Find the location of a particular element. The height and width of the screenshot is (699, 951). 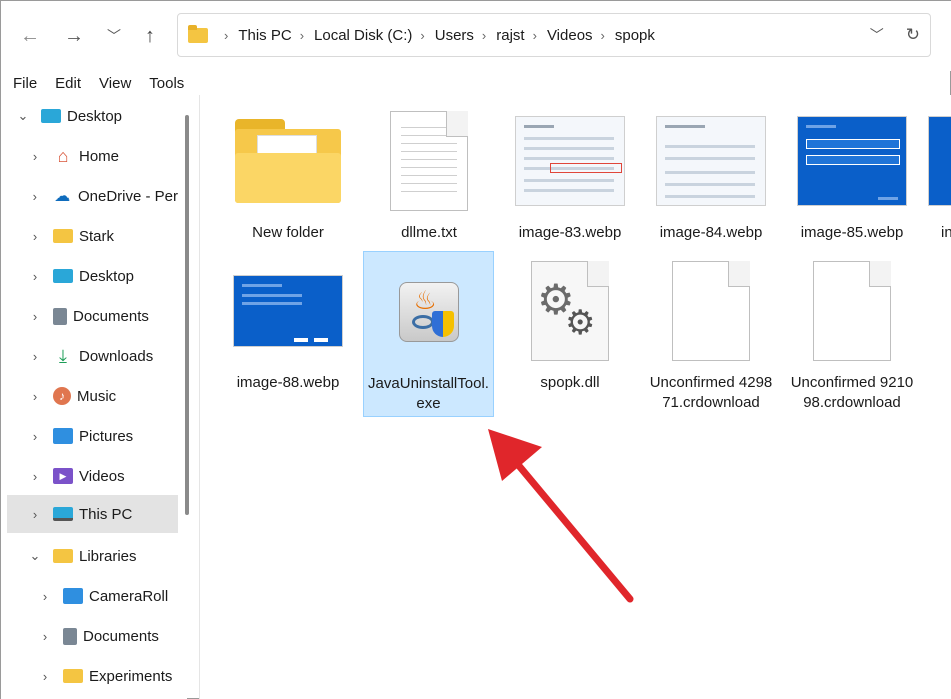

sidebar-scrollbar is located at coordinates (187, 315).